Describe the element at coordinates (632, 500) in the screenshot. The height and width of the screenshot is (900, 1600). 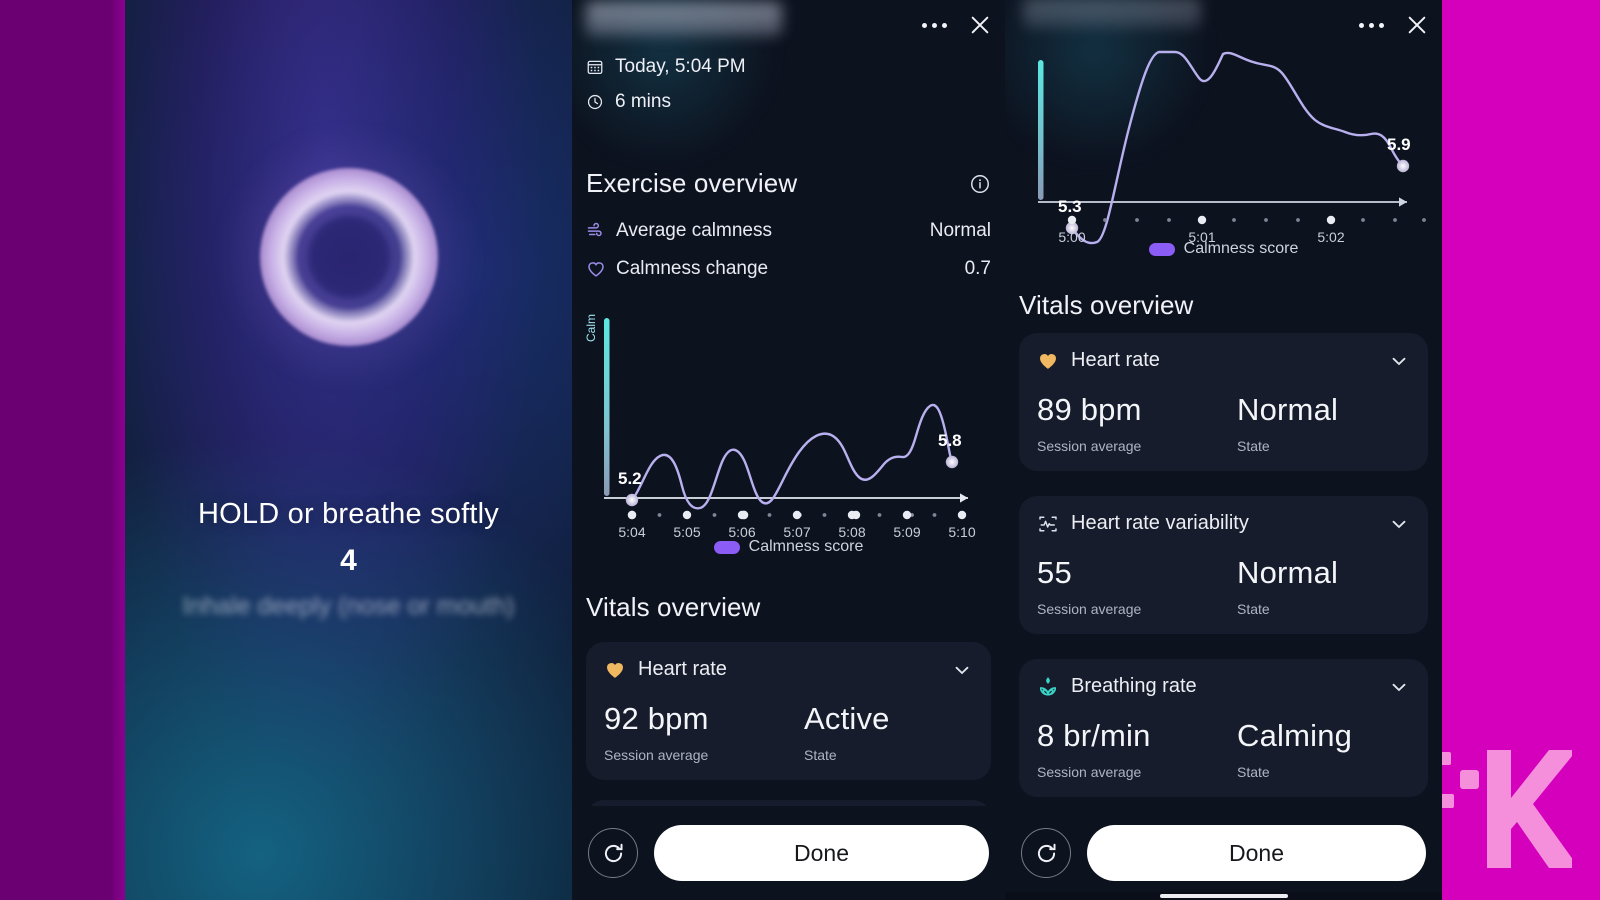
I see `chart-start-point` at that location.